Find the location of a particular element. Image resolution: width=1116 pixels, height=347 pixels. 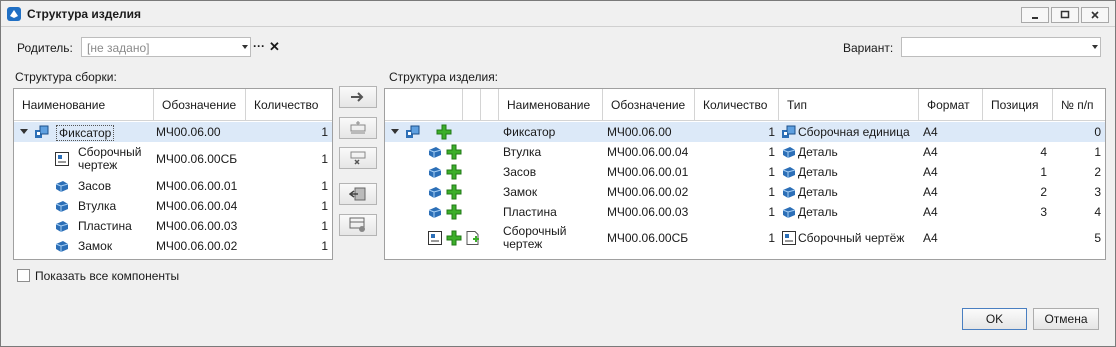

structure-row-zasov: Засов МЧ00.06.00.01 1 Деталь А4 1 2 is located at coordinates (745, 172).